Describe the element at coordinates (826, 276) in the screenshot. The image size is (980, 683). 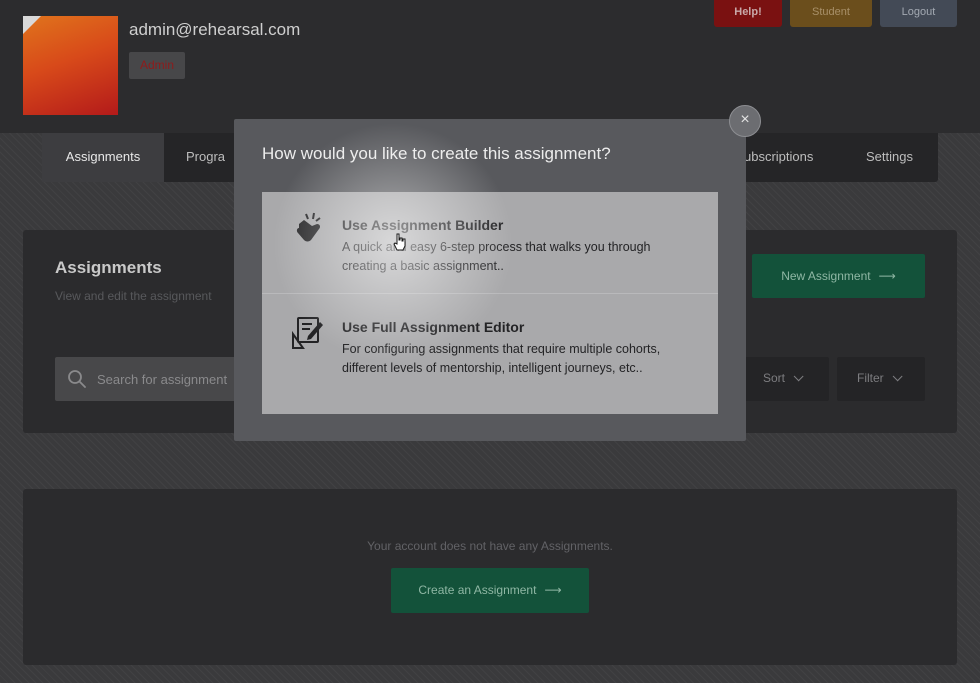
I see `new-assignment-label: New Assignment` at that location.